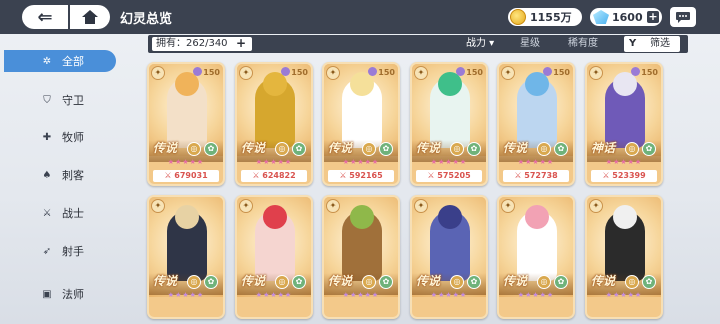 Image resolution: width=720 pixels, height=324 pixels. What do you see at coordinates (601, 17) in the screenshot?
I see `gem-icon` at bounding box center [601, 17].